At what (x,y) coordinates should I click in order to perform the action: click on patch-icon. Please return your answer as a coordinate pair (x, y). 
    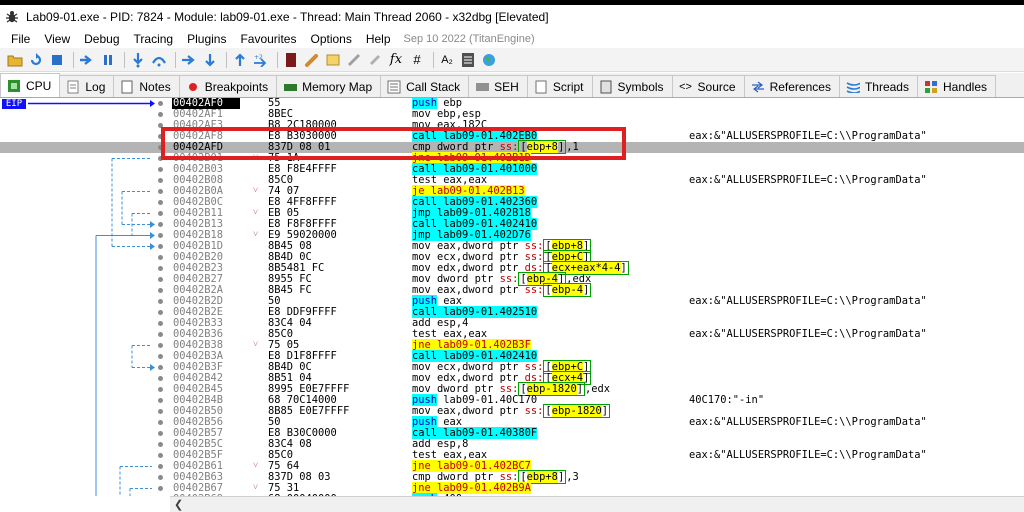
    Looking at the image, I should click on (312, 60).